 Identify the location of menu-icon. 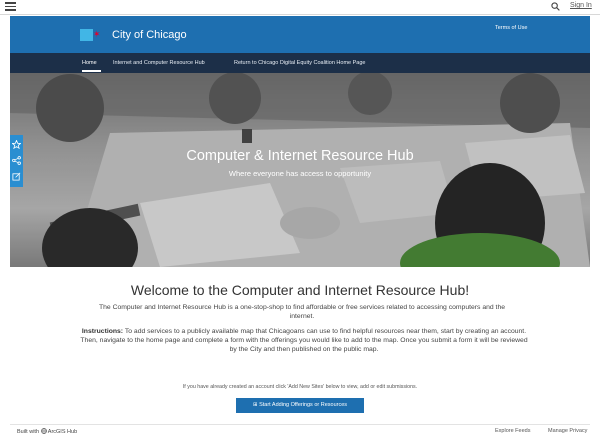
(10, 6).